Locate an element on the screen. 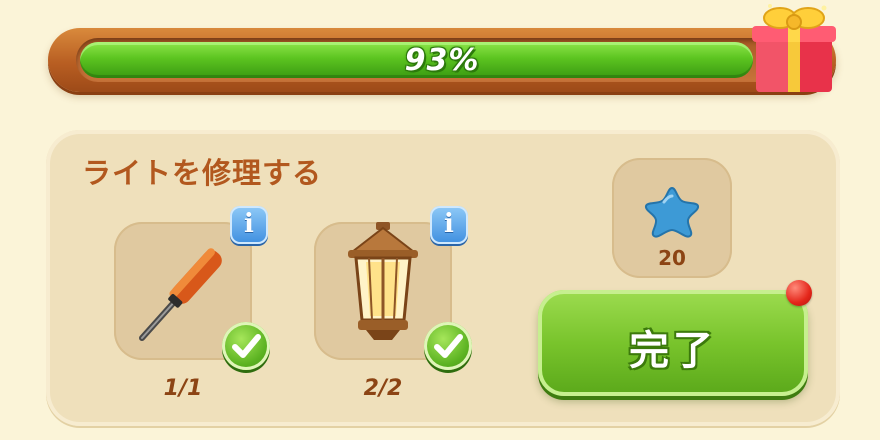 The width and height of the screenshot is (880, 440). info-button-lantern: i is located at coordinates (449, 225).